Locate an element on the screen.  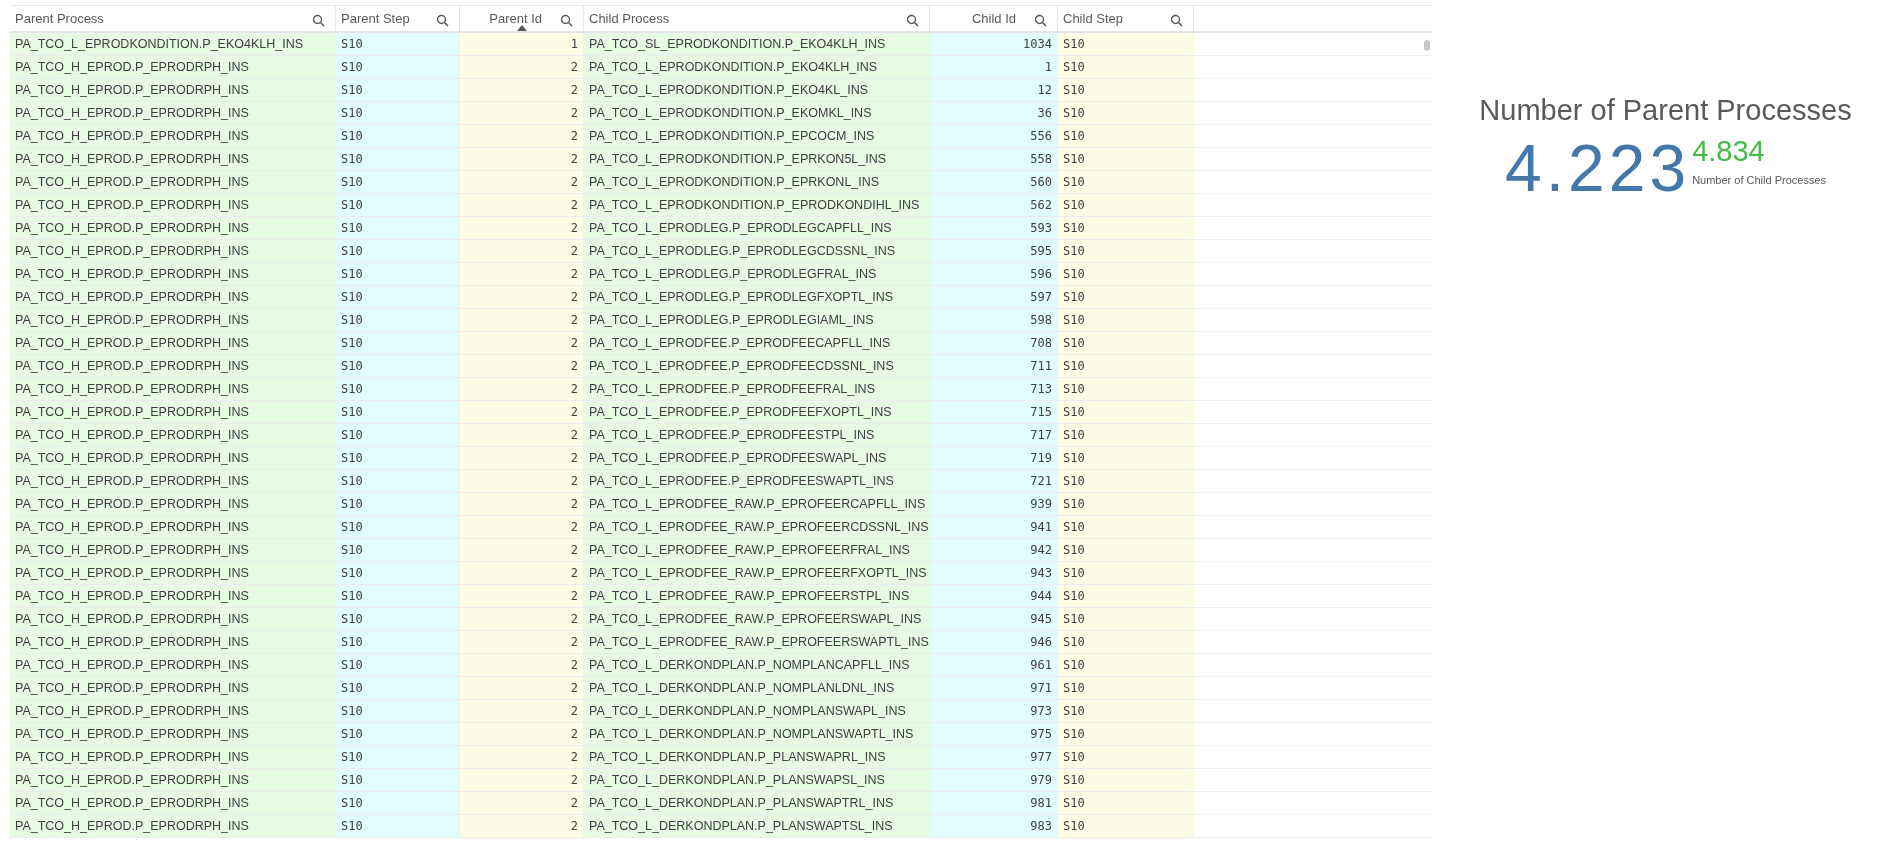
table-cell: PA_TCO_L_EPRODKONDITION.P_EPCOCM_INS is located at coordinates (757, 136).